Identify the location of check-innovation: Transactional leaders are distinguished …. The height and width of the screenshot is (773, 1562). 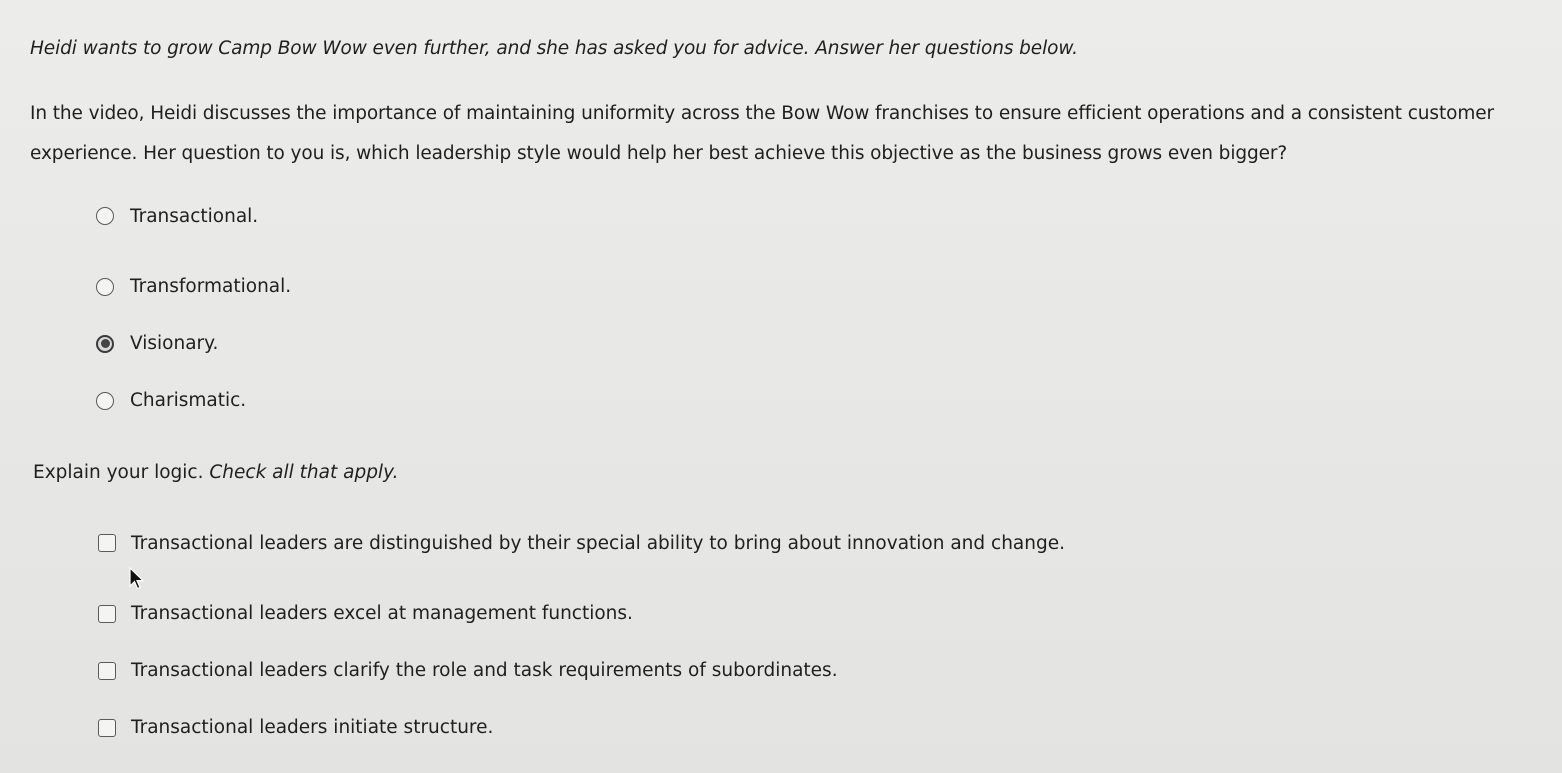
(581, 543).